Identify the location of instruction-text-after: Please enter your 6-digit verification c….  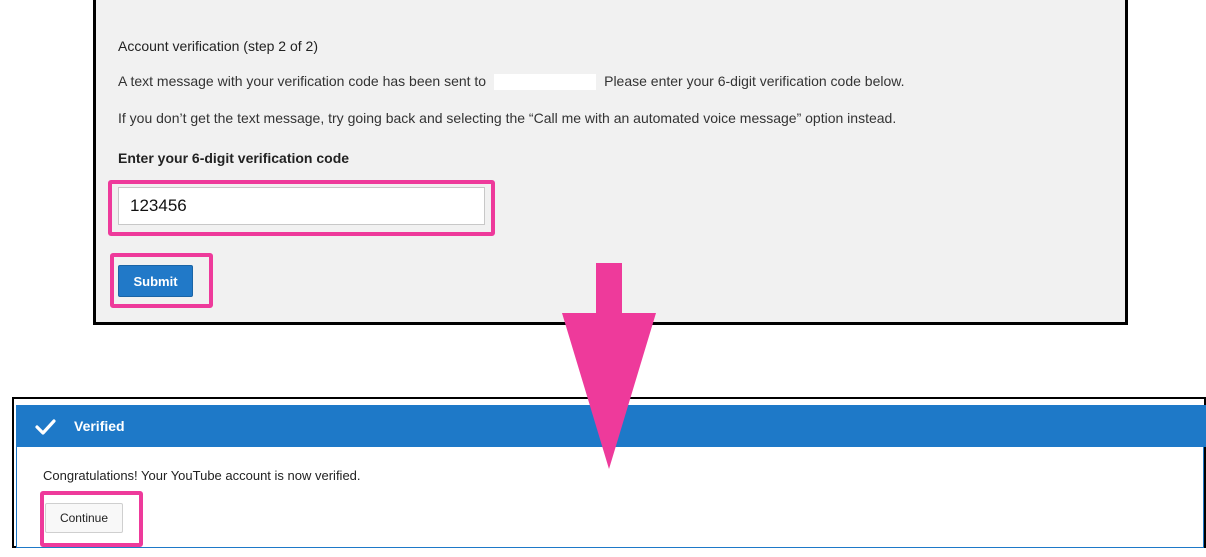
(754, 81).